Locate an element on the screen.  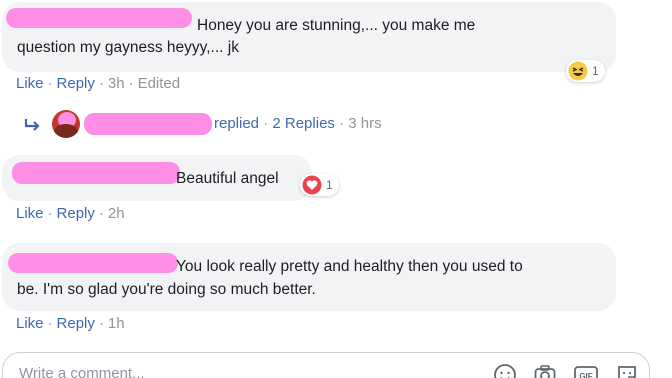
comment-composer: Write a comment... GIF is located at coordinates (326, 365).